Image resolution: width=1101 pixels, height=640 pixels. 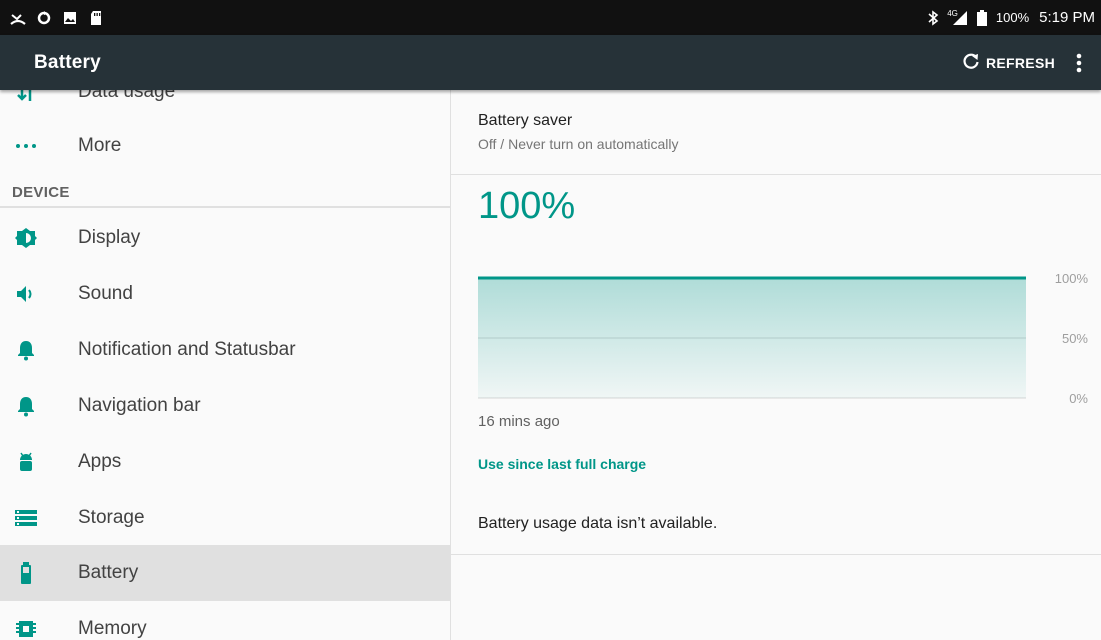 I want to click on sidebar-item-label: Apps, so click(x=100, y=461).